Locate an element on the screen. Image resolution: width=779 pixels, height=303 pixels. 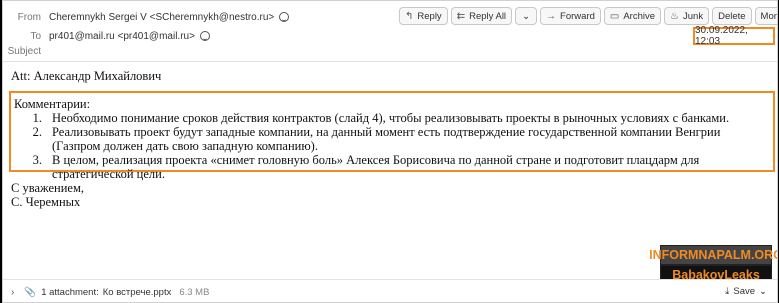
forward-icon: → is located at coordinates (551, 16).